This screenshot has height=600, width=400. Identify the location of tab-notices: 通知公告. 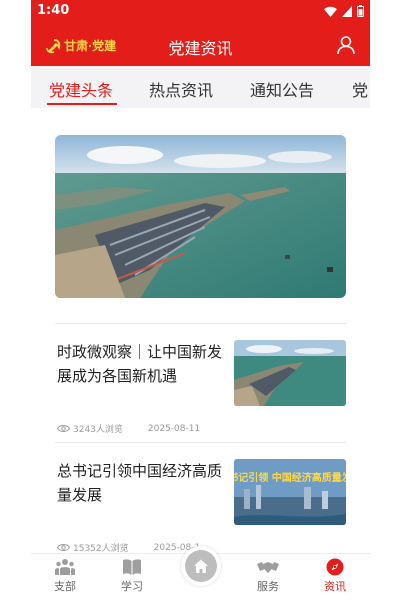
(282, 89).